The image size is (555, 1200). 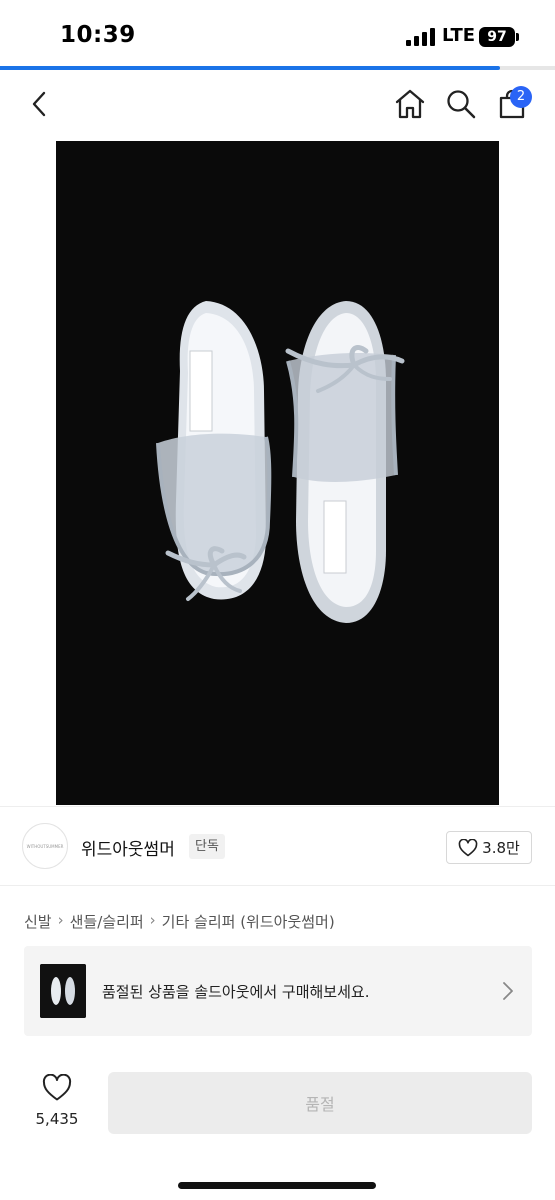 I want to click on seller-logo-text: WITHOUTSUMMER, so click(x=45, y=846).